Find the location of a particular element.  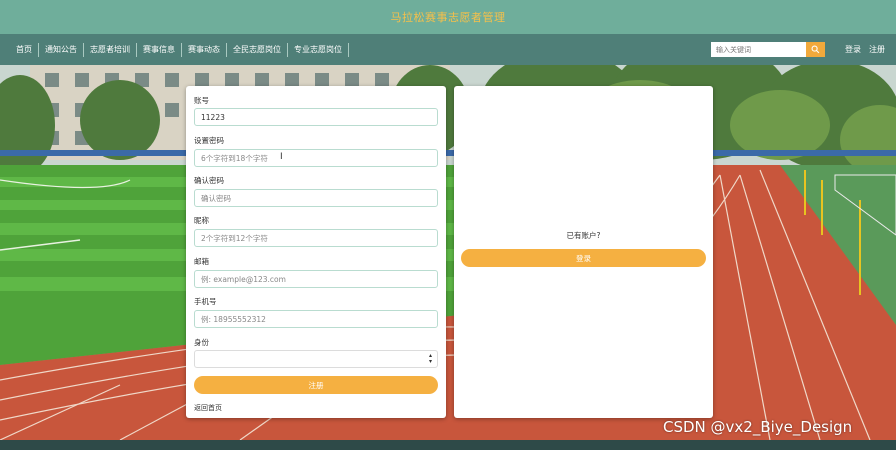

register-link: 注册 is located at coordinates (877, 49).